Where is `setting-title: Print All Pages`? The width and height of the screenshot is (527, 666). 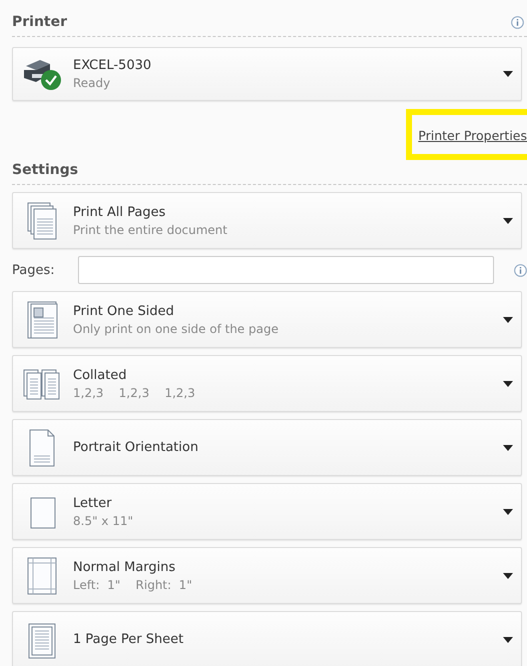 setting-title: Print All Pages is located at coordinates (120, 212).